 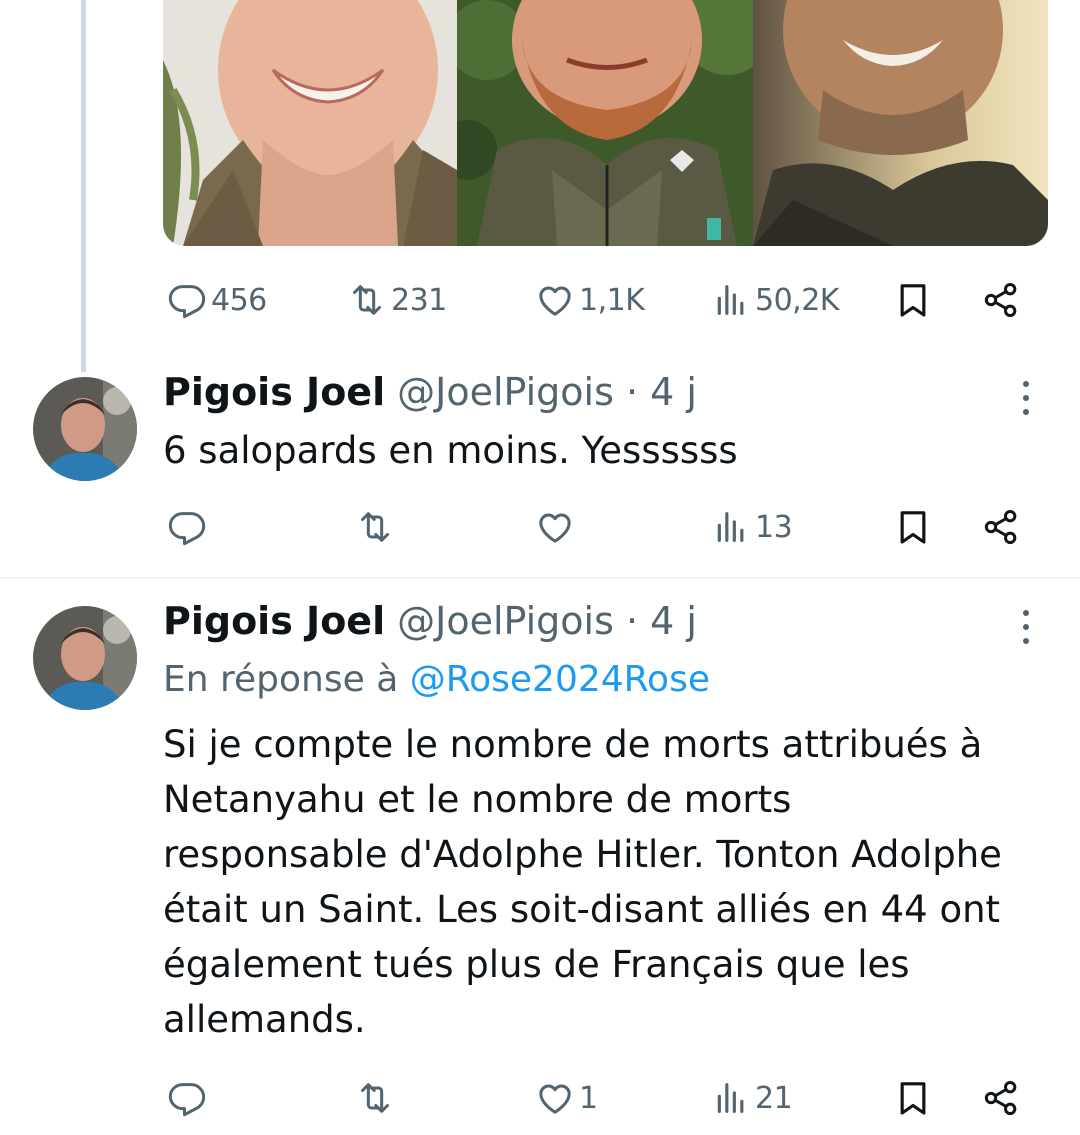 I want to click on views-button: 50,2K, so click(x=775, y=300).